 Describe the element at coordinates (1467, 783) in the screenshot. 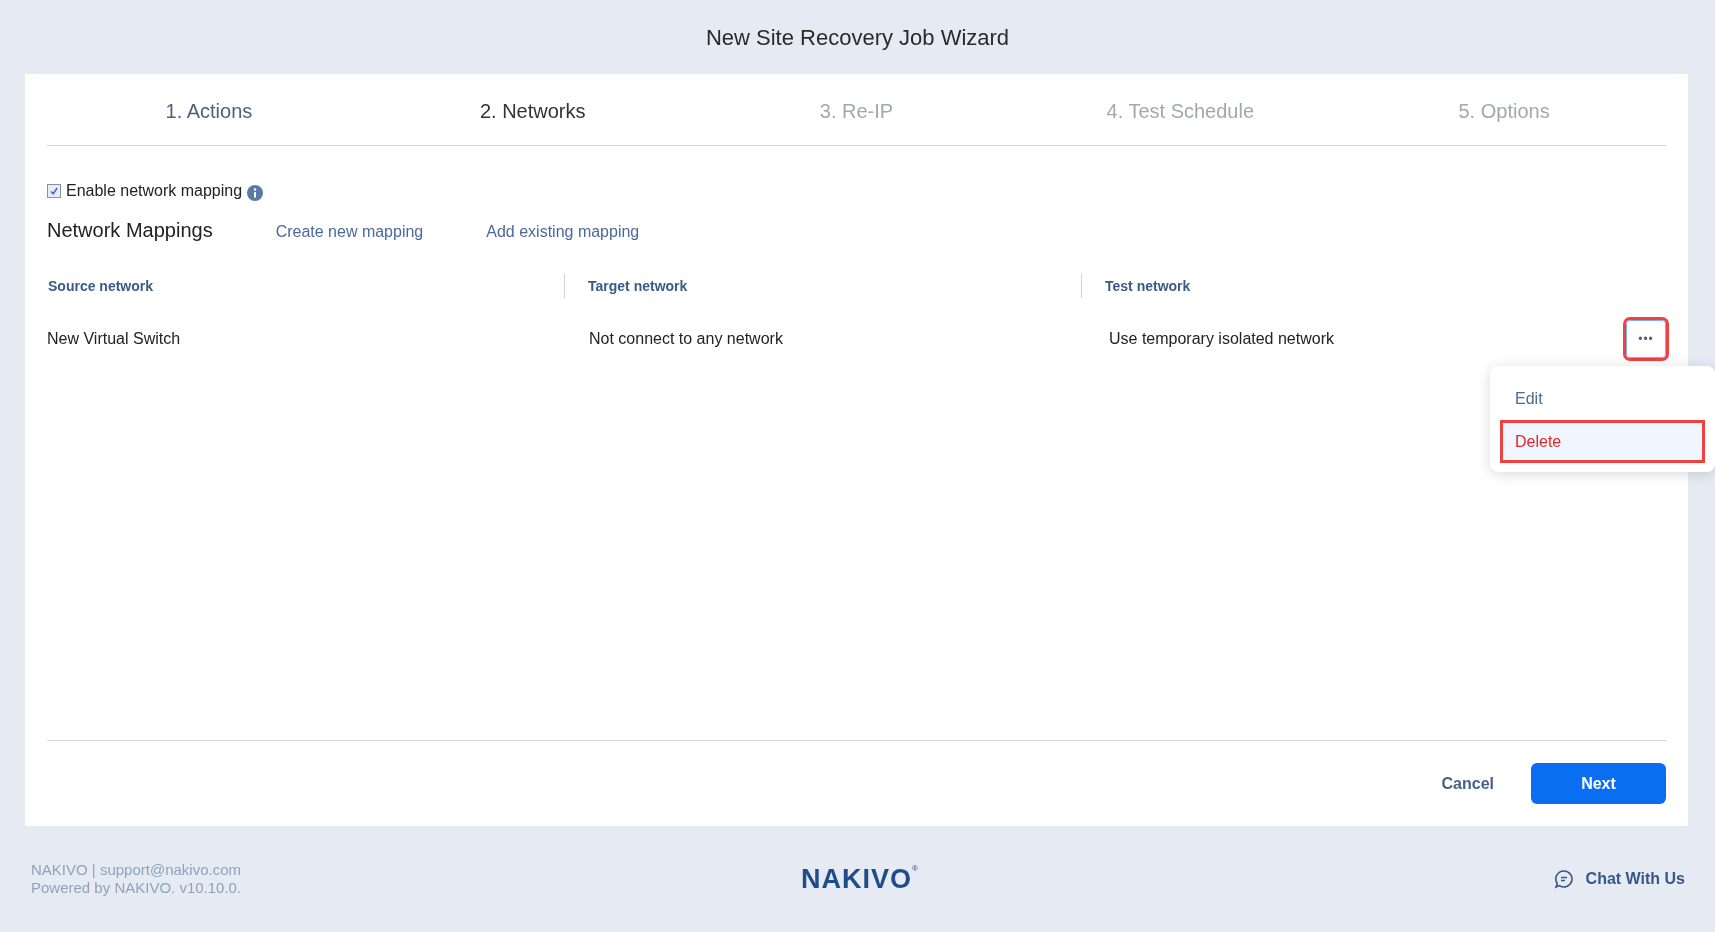

I see `cancel-button: Cancel` at that location.